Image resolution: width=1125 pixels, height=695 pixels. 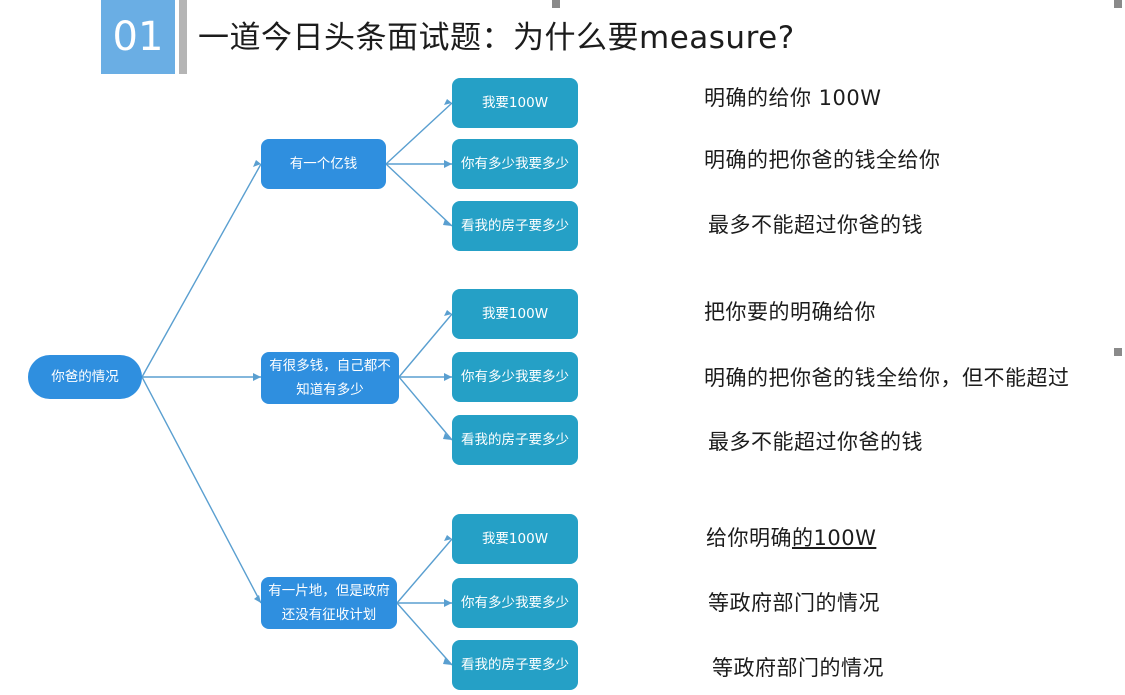 I want to click on note-3-3: 等政府部门的情况, so click(x=798, y=668).